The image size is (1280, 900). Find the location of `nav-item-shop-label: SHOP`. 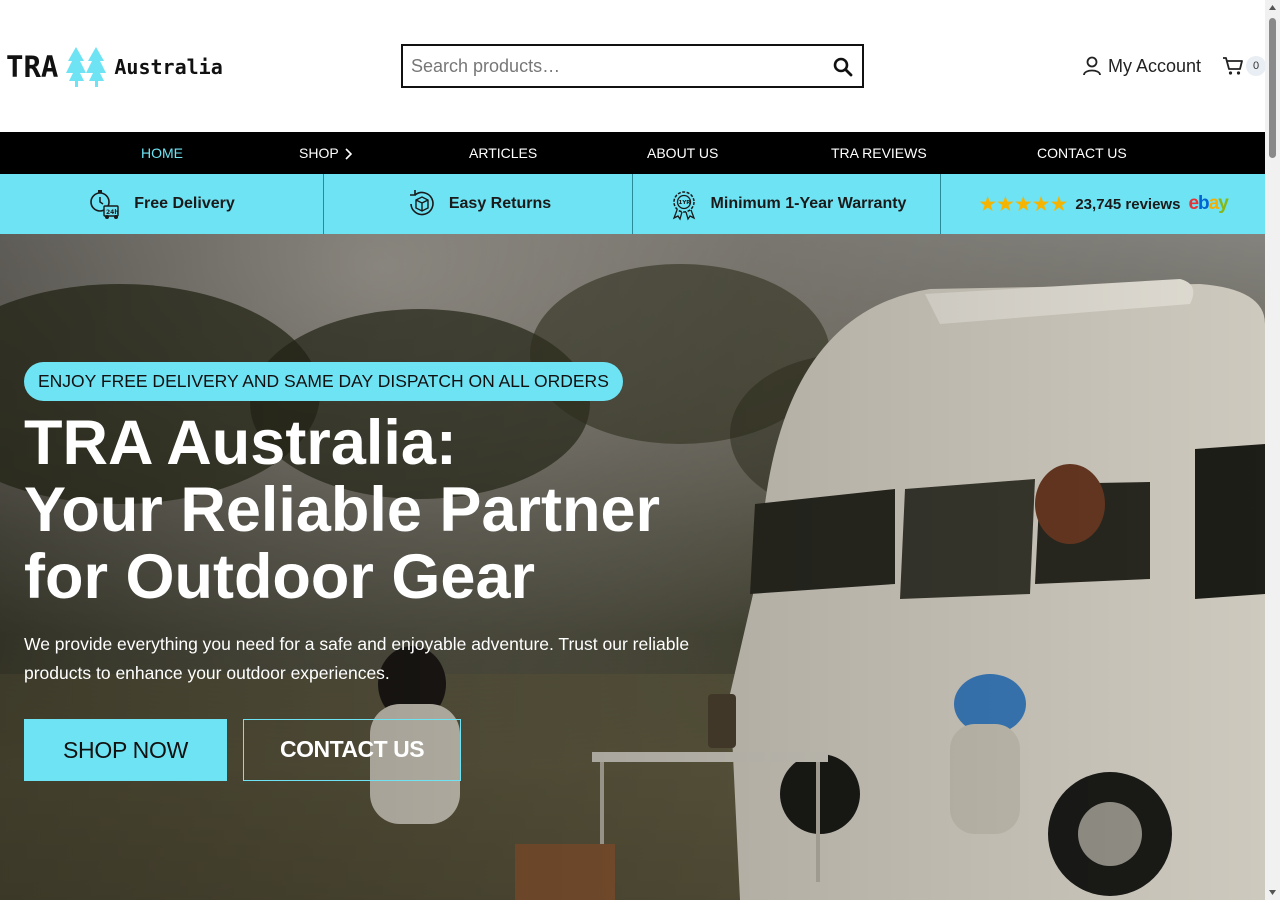

nav-item-shop-label: SHOP is located at coordinates (319, 153).